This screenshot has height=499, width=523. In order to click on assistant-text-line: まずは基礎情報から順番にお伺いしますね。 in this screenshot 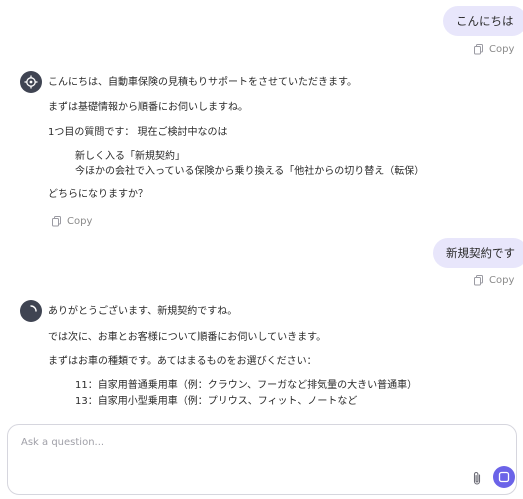, I will do `click(148, 107)`.